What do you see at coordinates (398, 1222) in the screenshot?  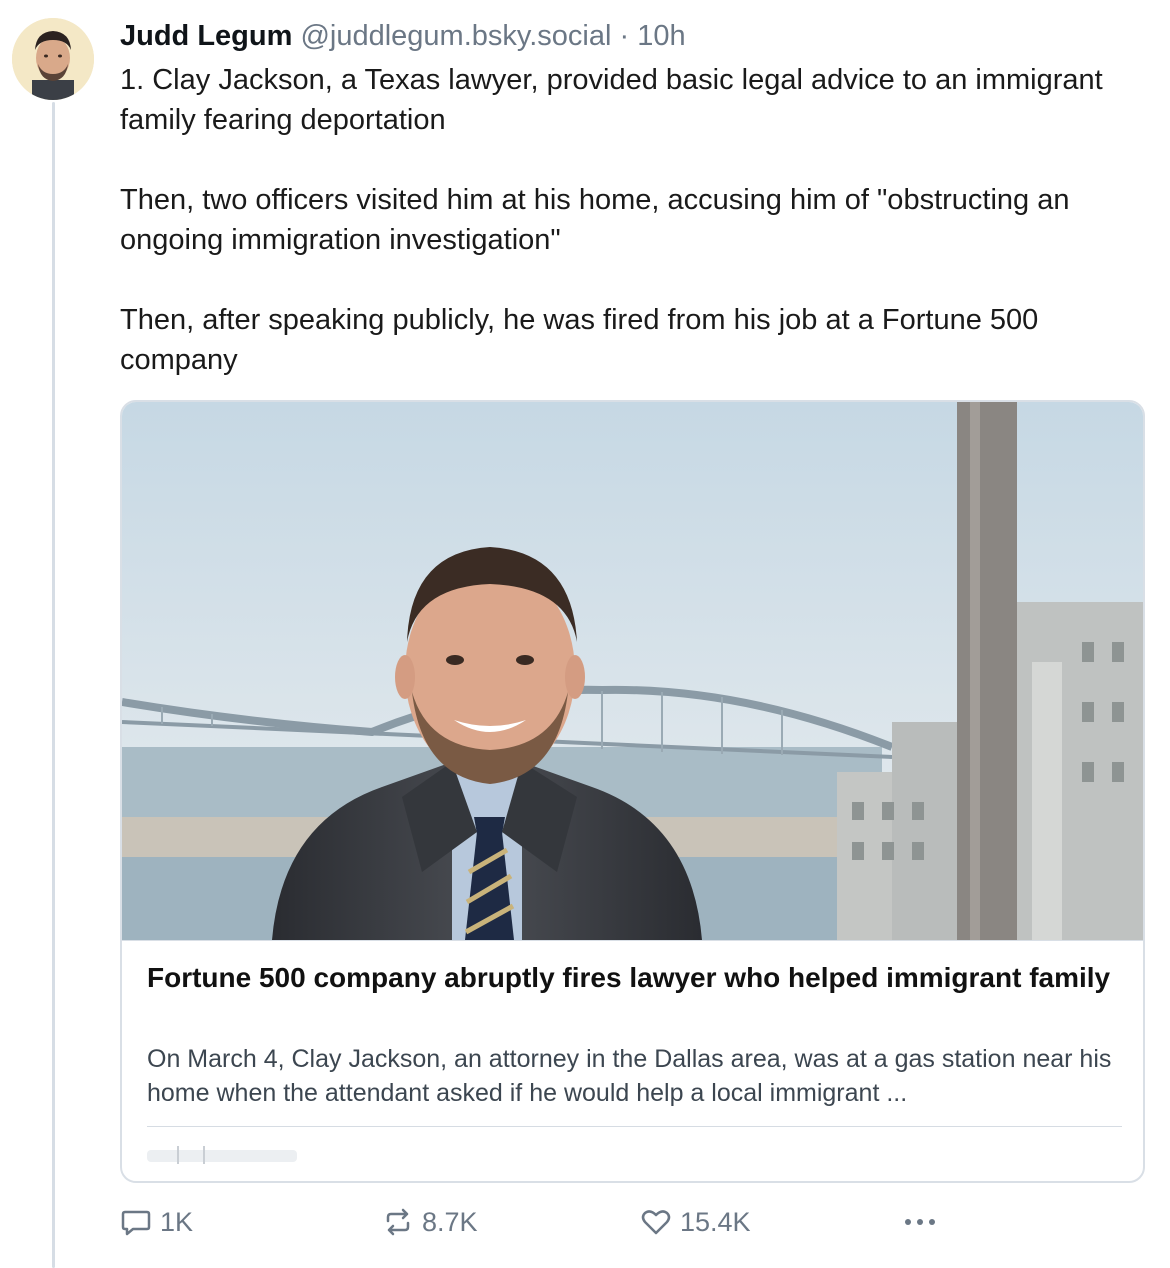 I see `repost-arrows-icon` at bounding box center [398, 1222].